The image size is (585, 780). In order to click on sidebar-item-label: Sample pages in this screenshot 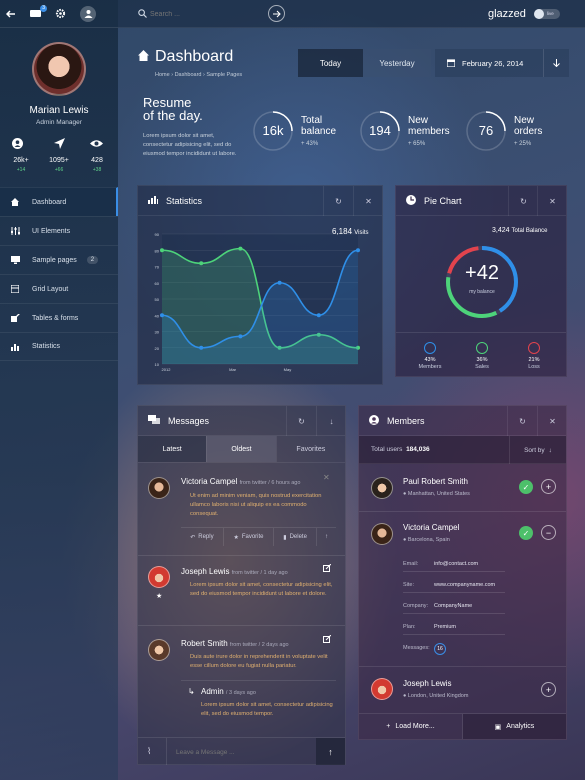, I will do `click(54, 260)`.